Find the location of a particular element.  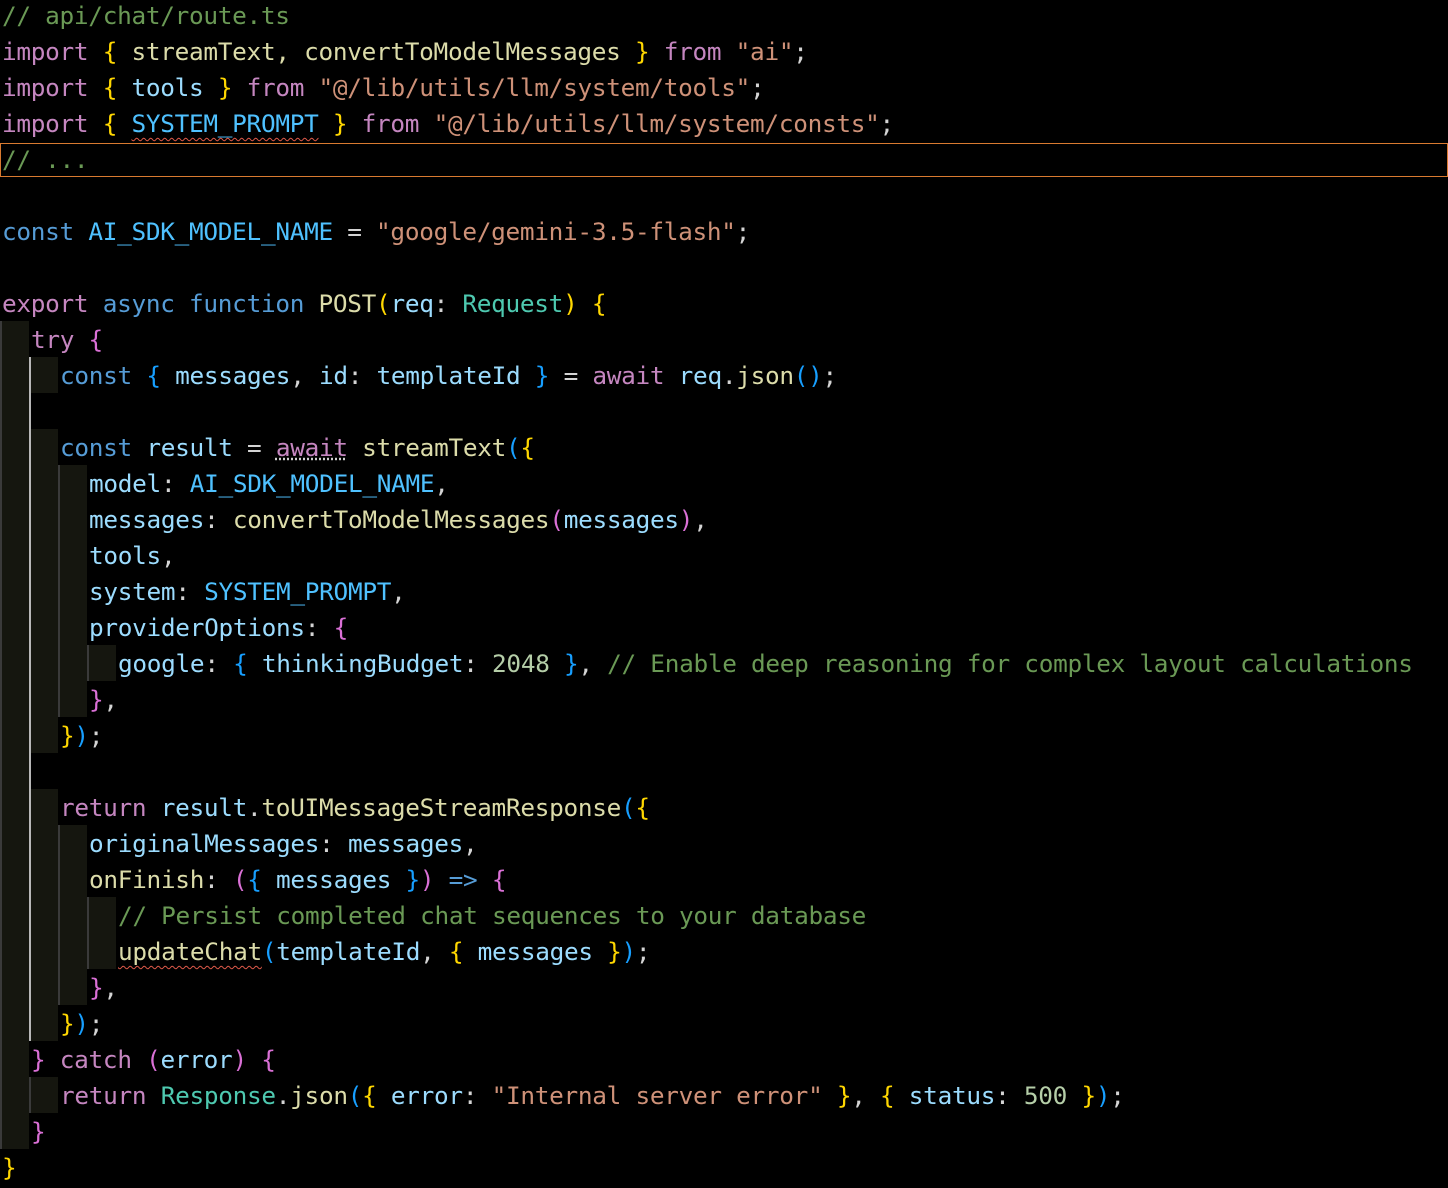

code-line-17: system: SYSTEM_PROMPT, is located at coordinates (724, 592).